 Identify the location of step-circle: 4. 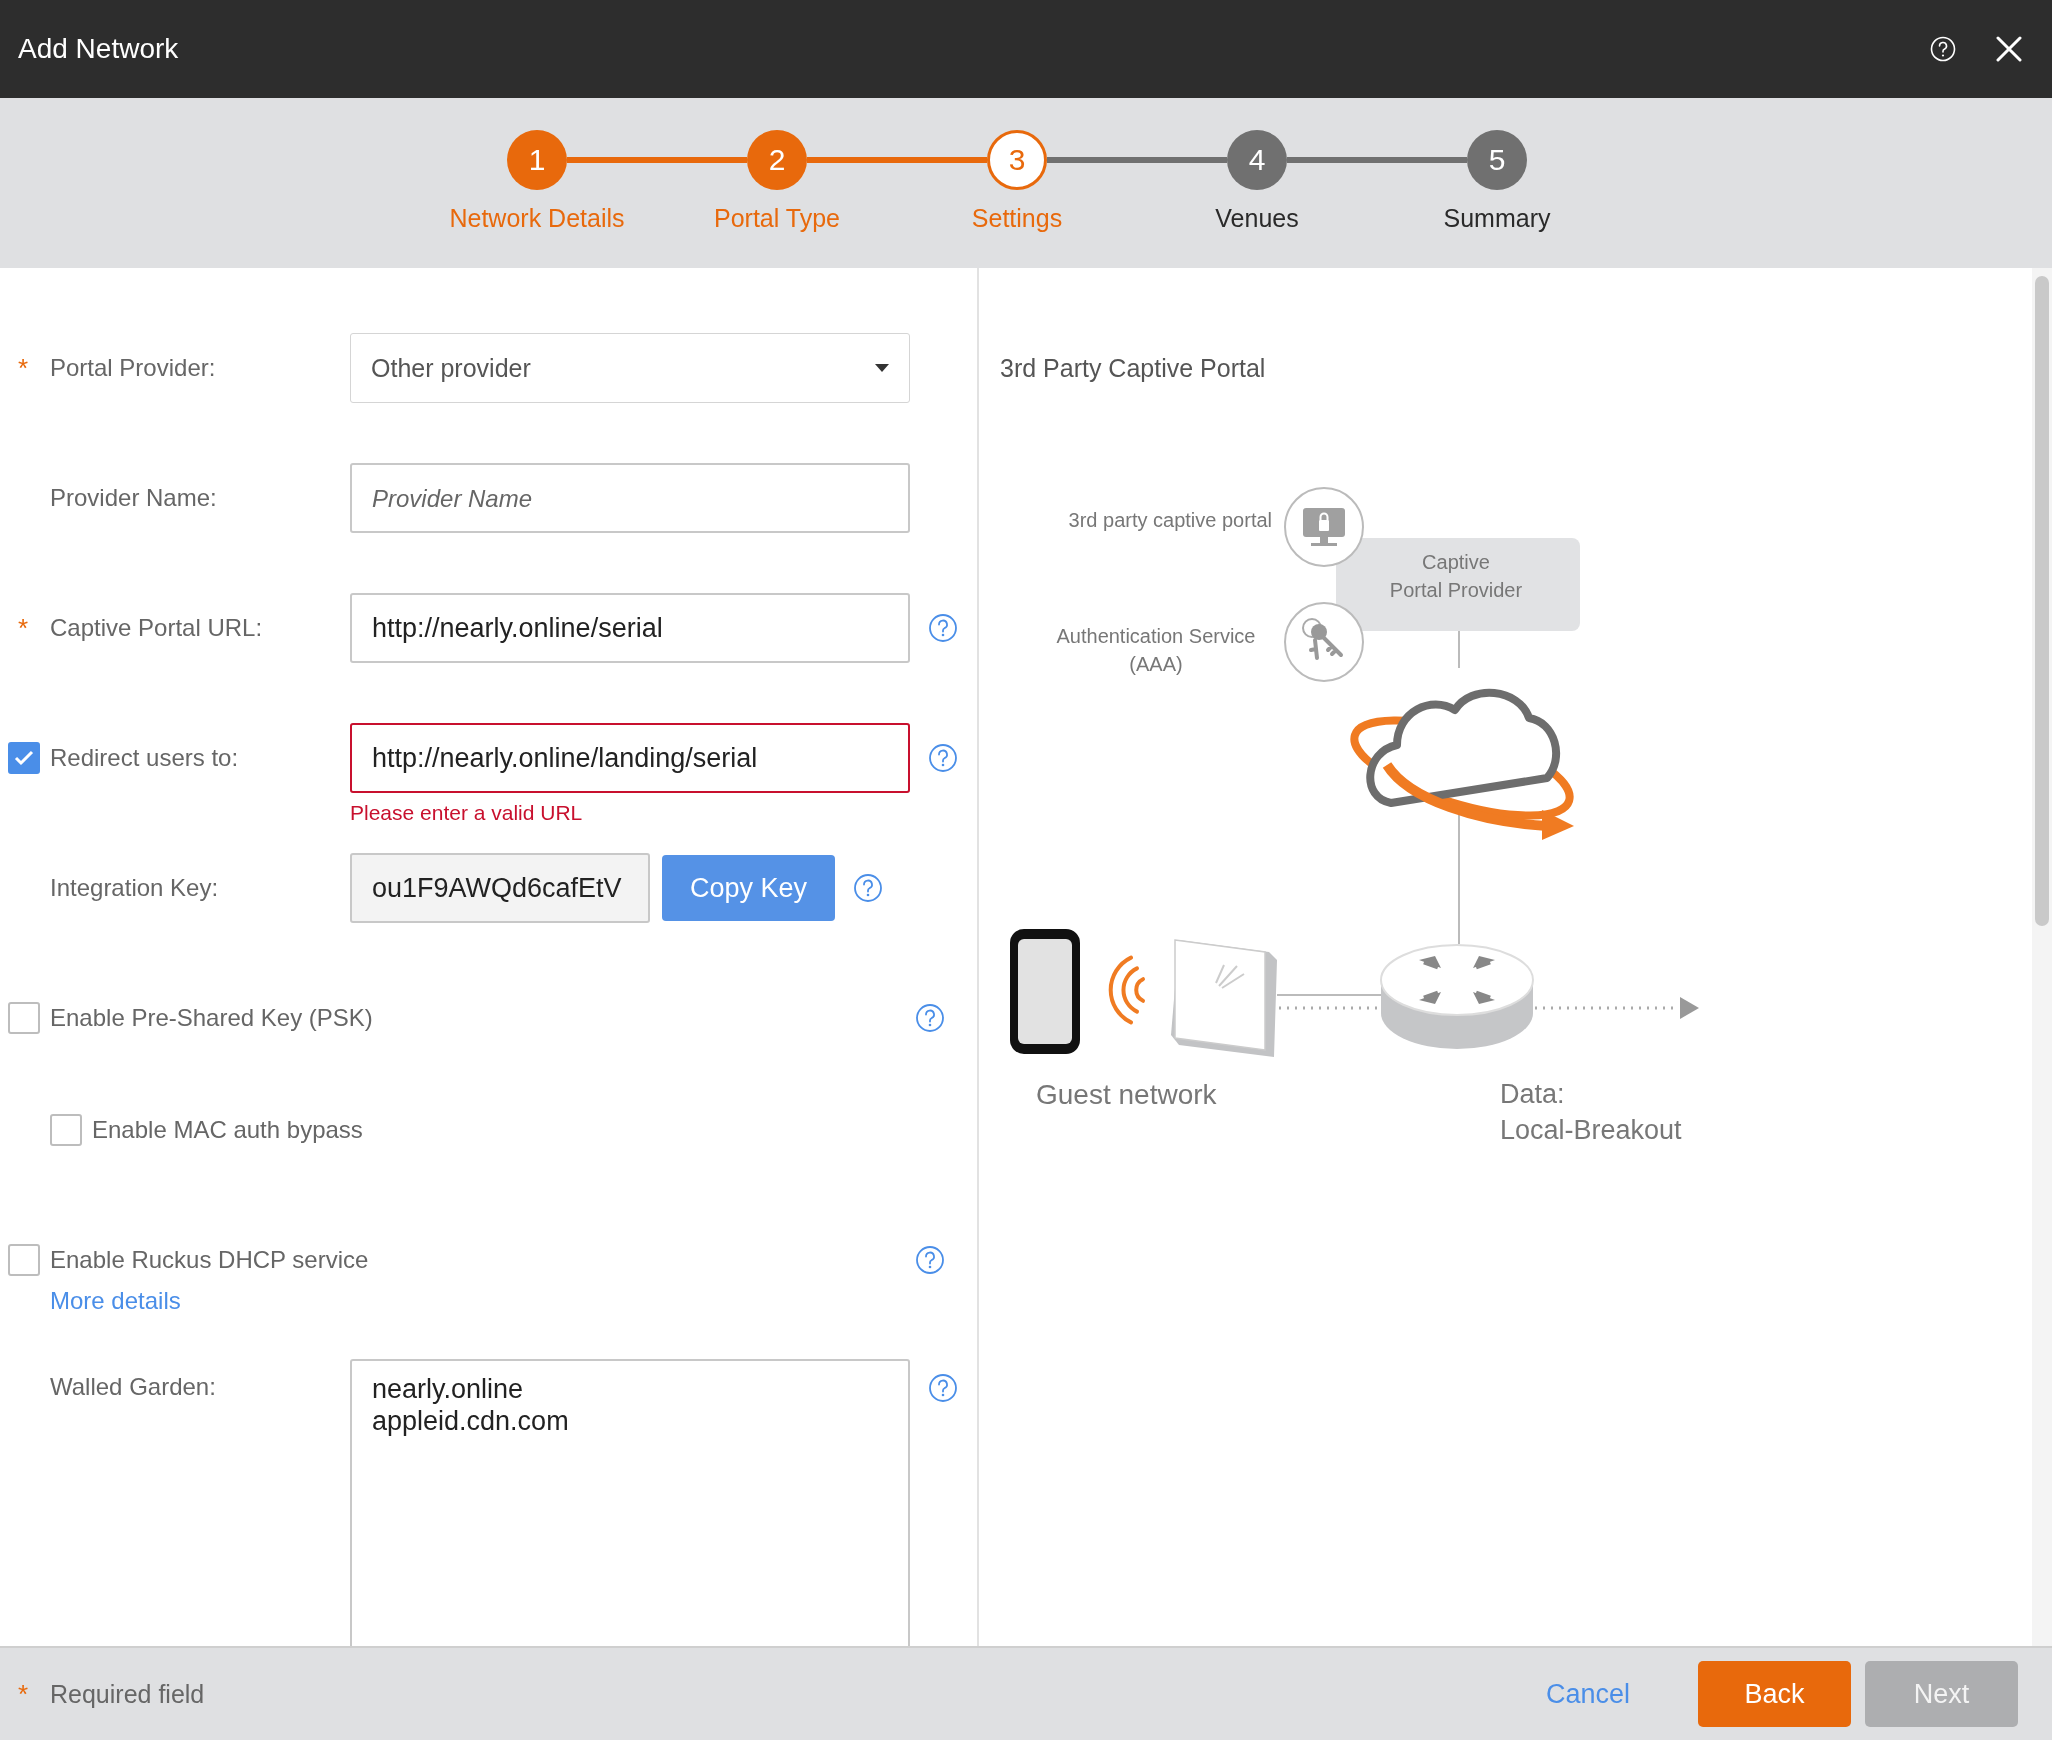
(1257, 160).